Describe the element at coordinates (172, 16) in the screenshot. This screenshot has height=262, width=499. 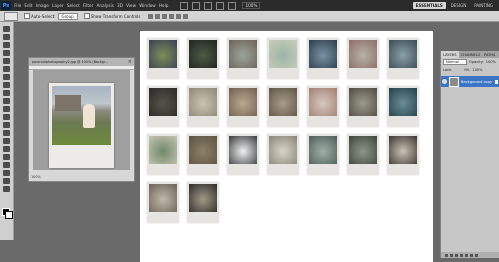
I see `align-left-icon` at that location.